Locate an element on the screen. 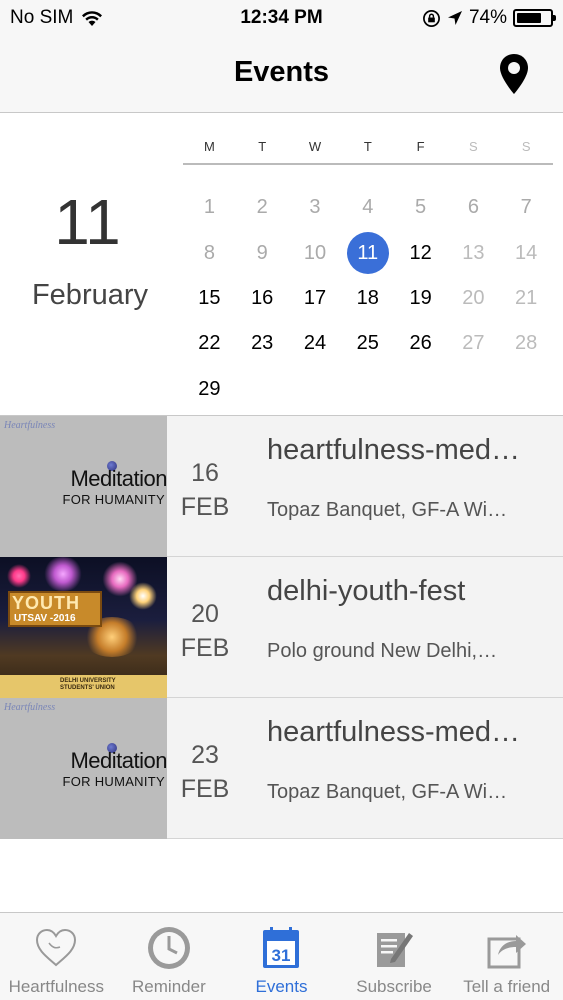 The image size is (563, 1000). tab-tell-a-friend: Tell a friend is located at coordinates (506, 956).